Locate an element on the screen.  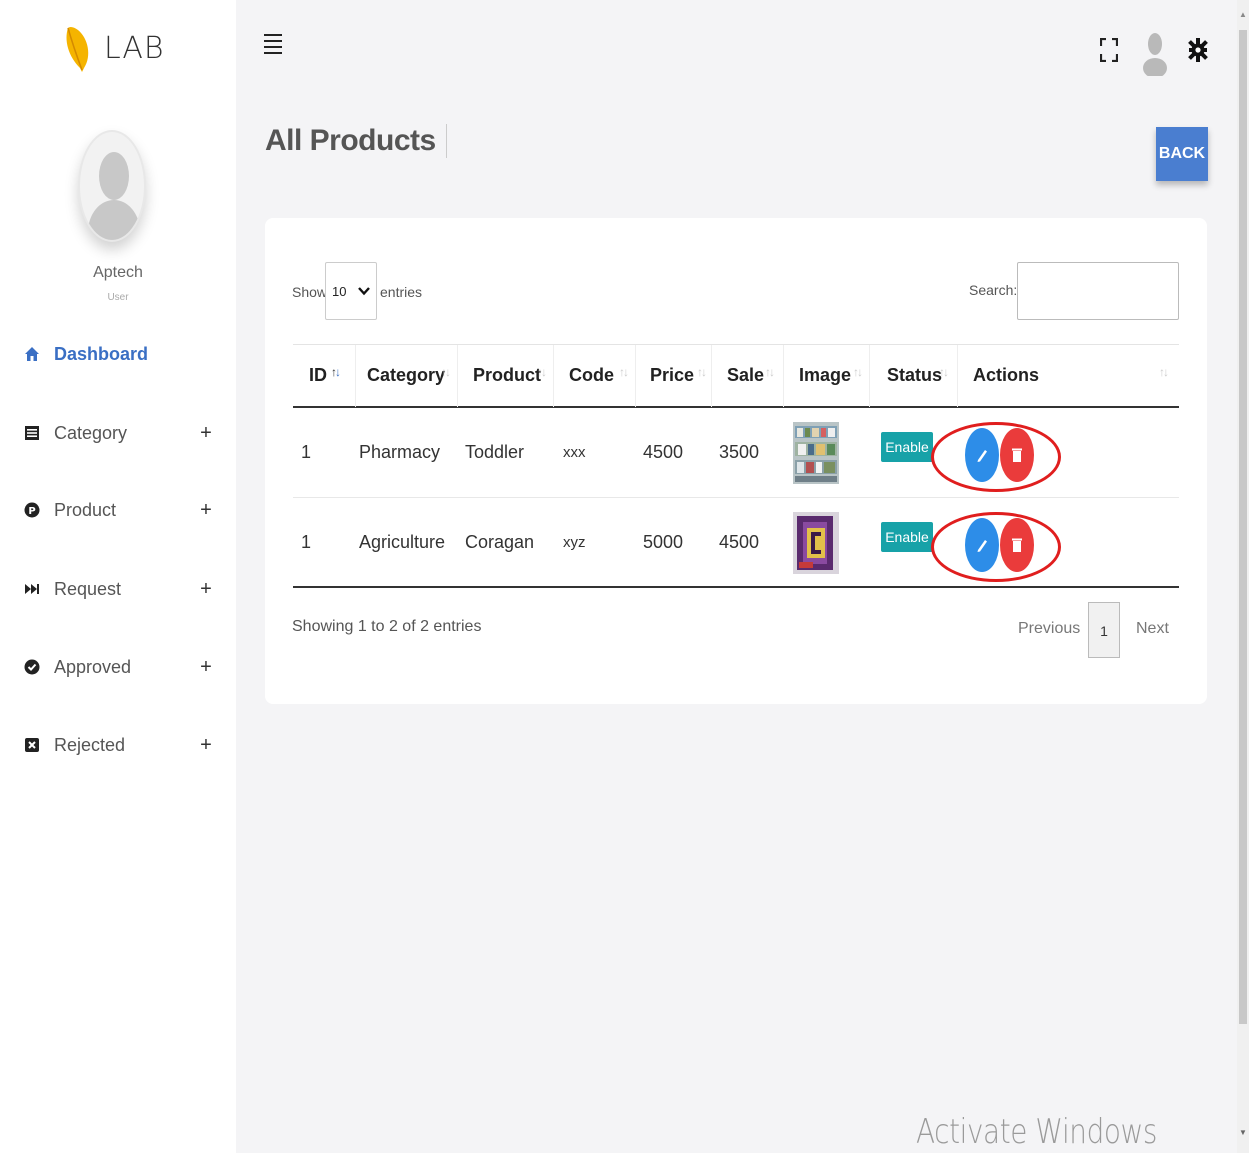
sidebar-item-rejected: Rejected + is located at coordinates (119, 745).